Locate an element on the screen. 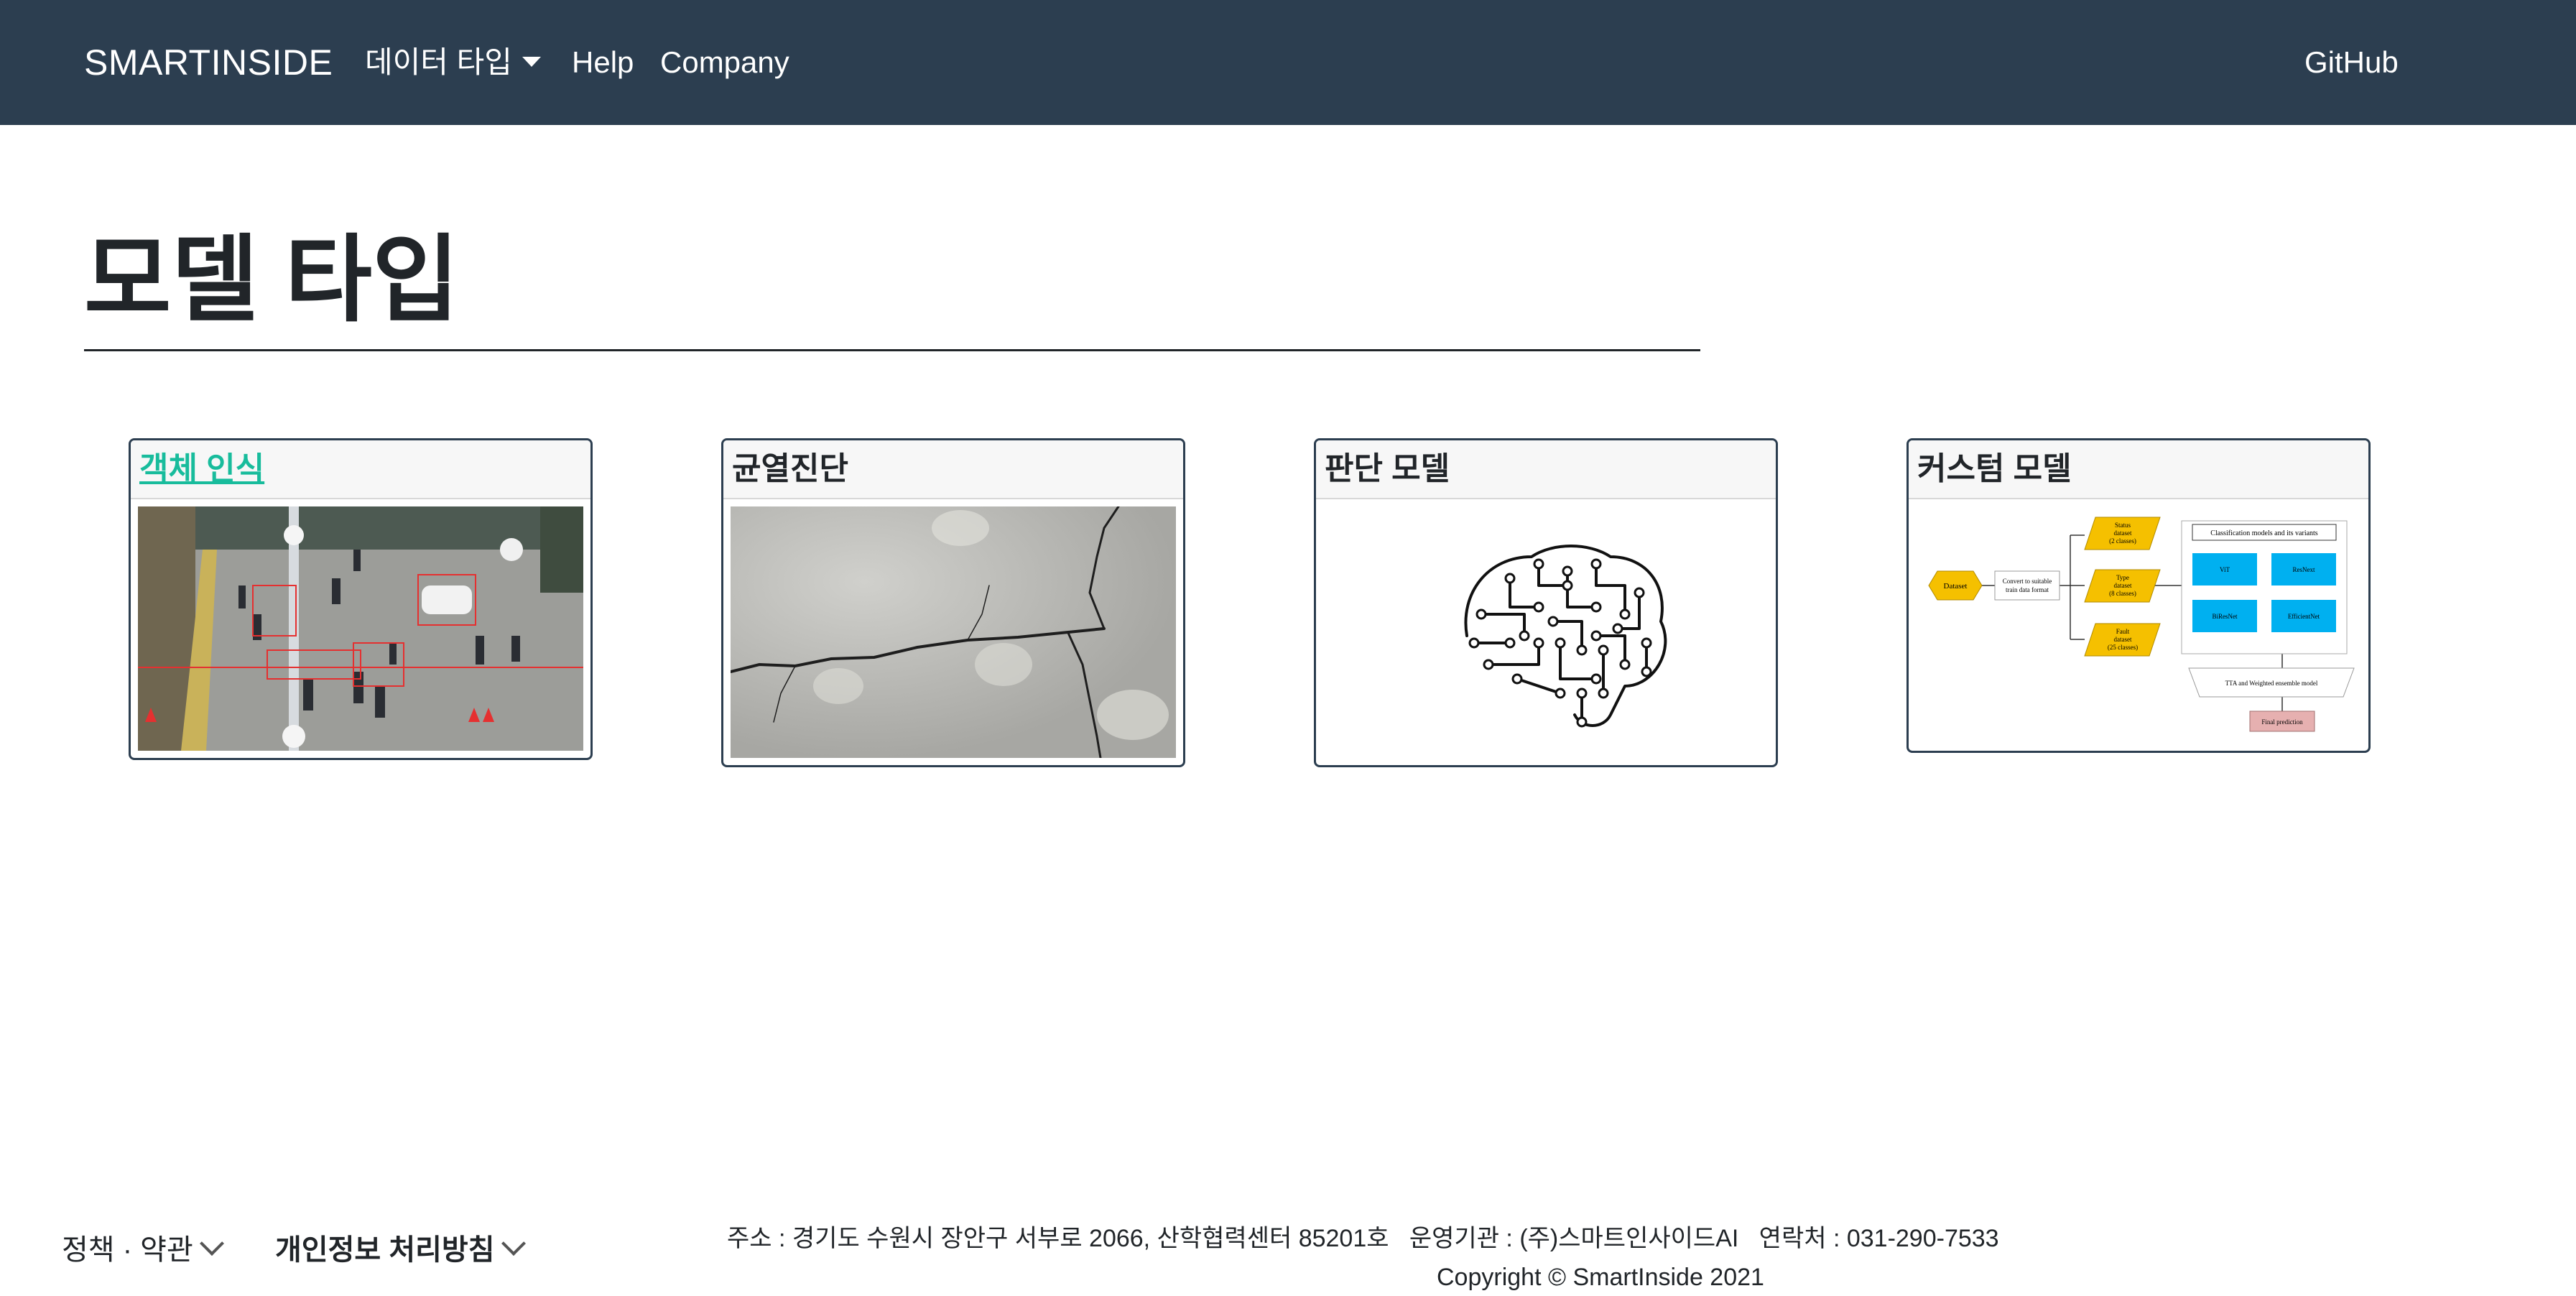 The height and width of the screenshot is (1296, 2576). svg-text: BiResNet is located at coordinates (2225, 616).